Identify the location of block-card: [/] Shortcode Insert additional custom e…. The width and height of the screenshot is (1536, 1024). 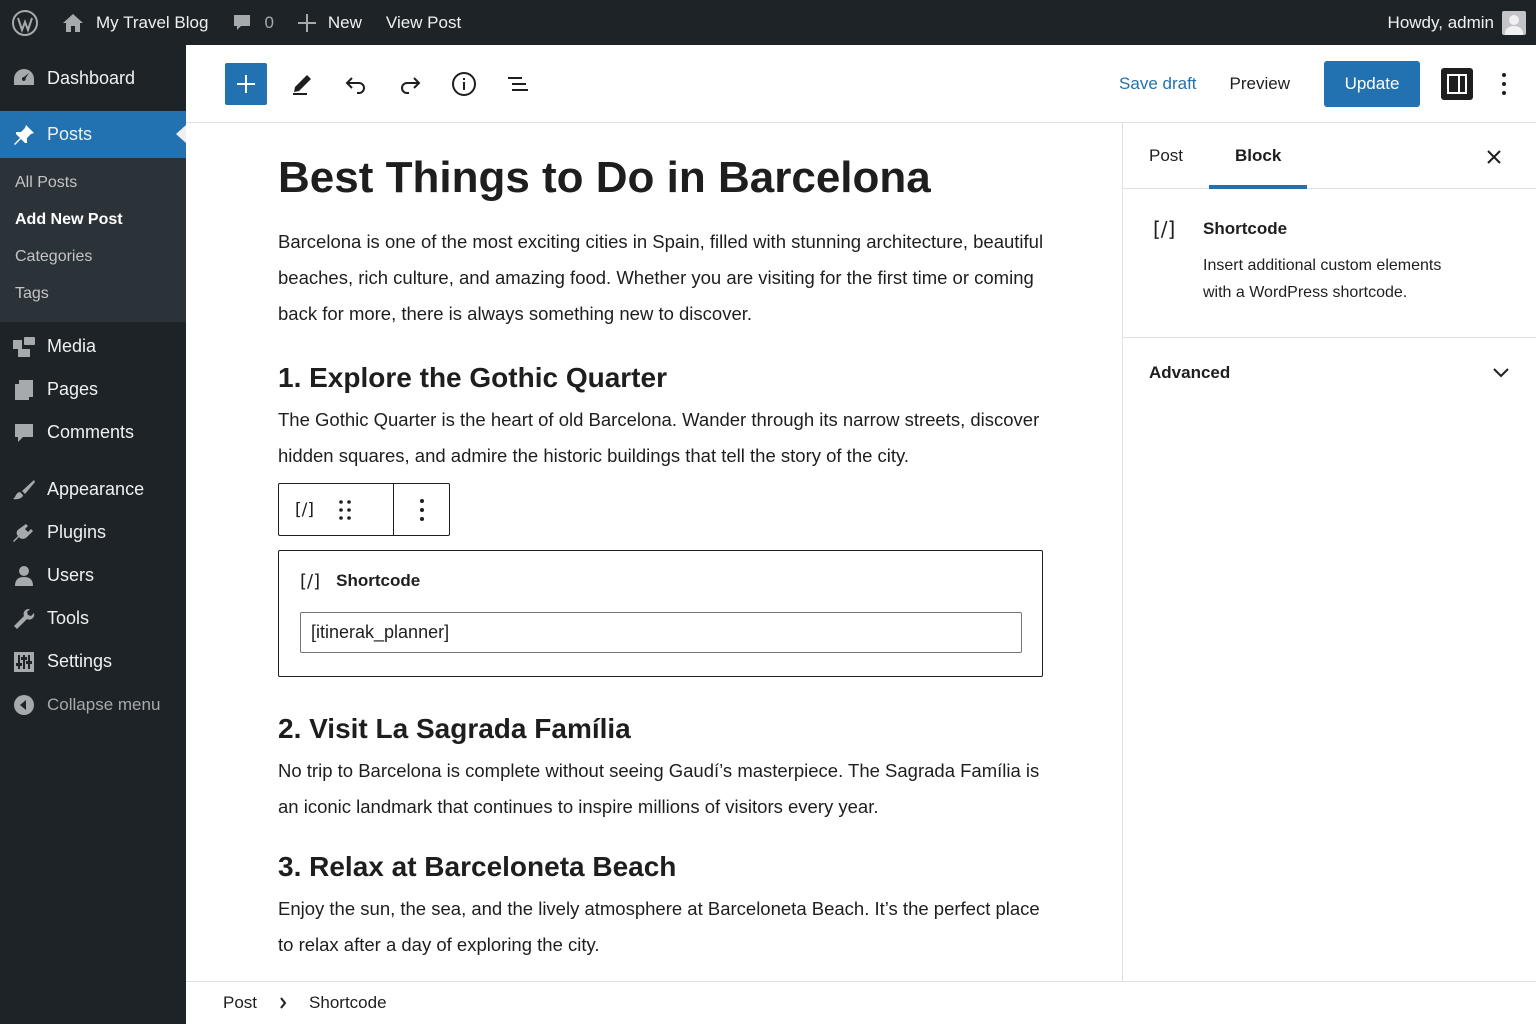
(1329, 263).